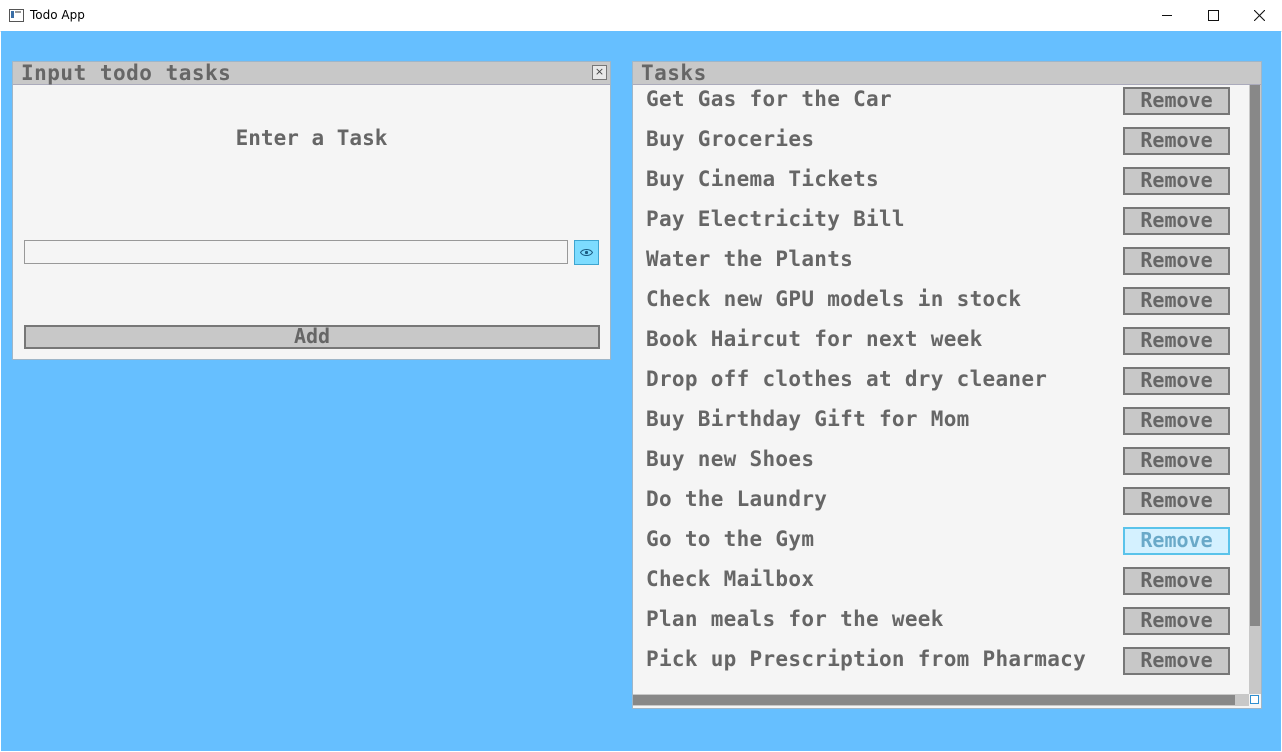  I want to click on task-label: Book Haircut for next week, so click(814, 339).